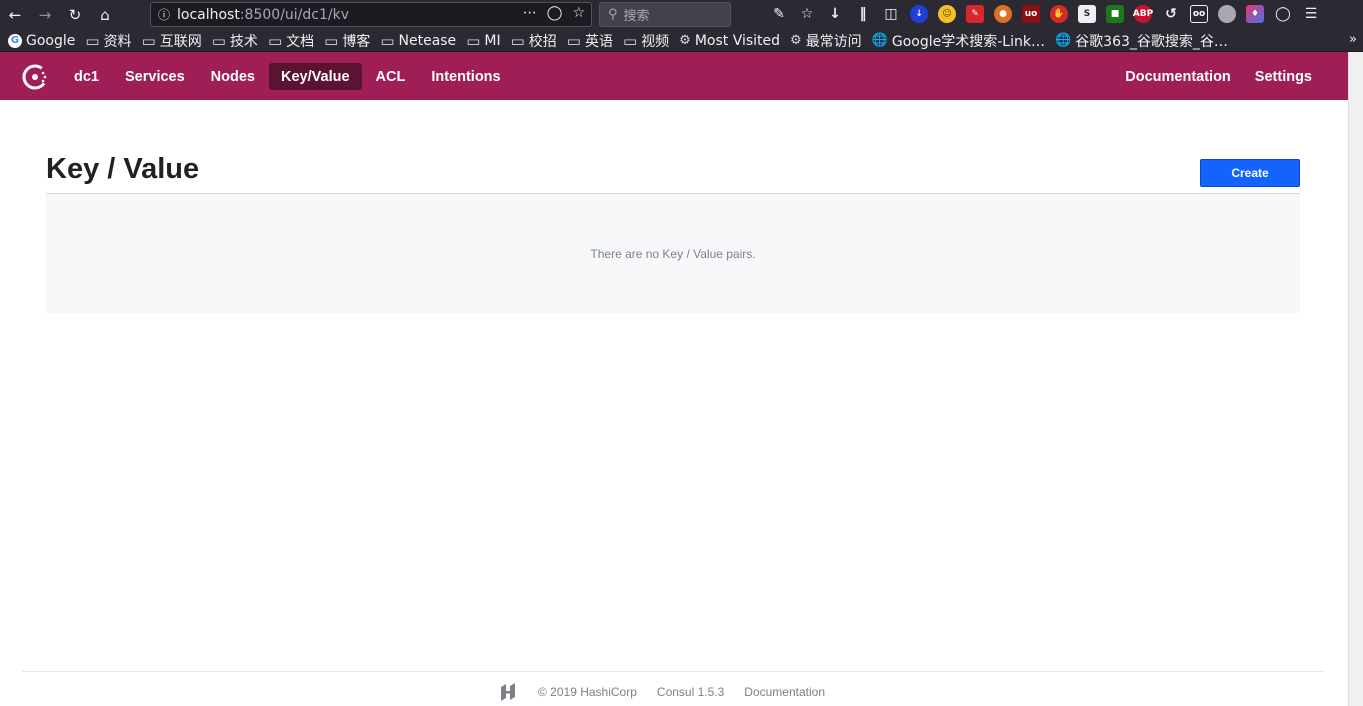 This screenshot has height=706, width=1363. What do you see at coordinates (1250, 173) in the screenshot?
I see `create-button: Create` at bounding box center [1250, 173].